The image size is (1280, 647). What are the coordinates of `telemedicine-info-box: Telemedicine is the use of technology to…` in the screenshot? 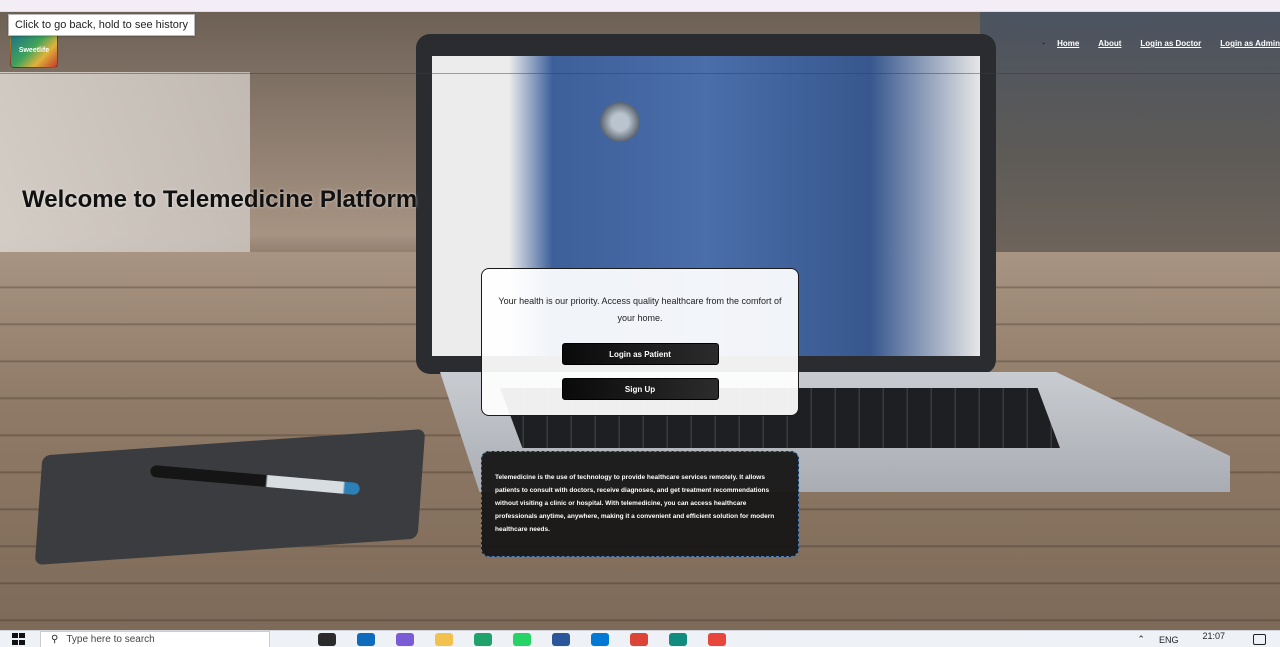 It's located at (640, 504).